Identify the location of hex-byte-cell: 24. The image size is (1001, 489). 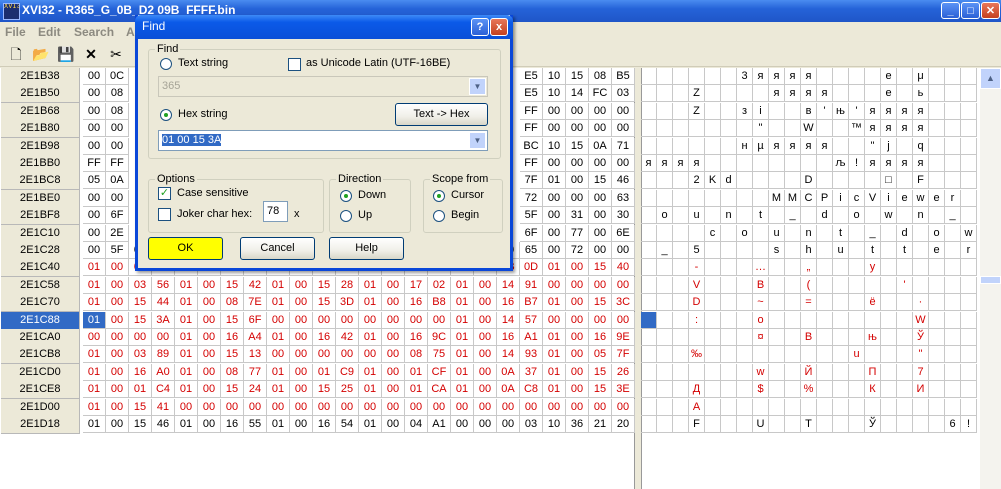
(255, 389).